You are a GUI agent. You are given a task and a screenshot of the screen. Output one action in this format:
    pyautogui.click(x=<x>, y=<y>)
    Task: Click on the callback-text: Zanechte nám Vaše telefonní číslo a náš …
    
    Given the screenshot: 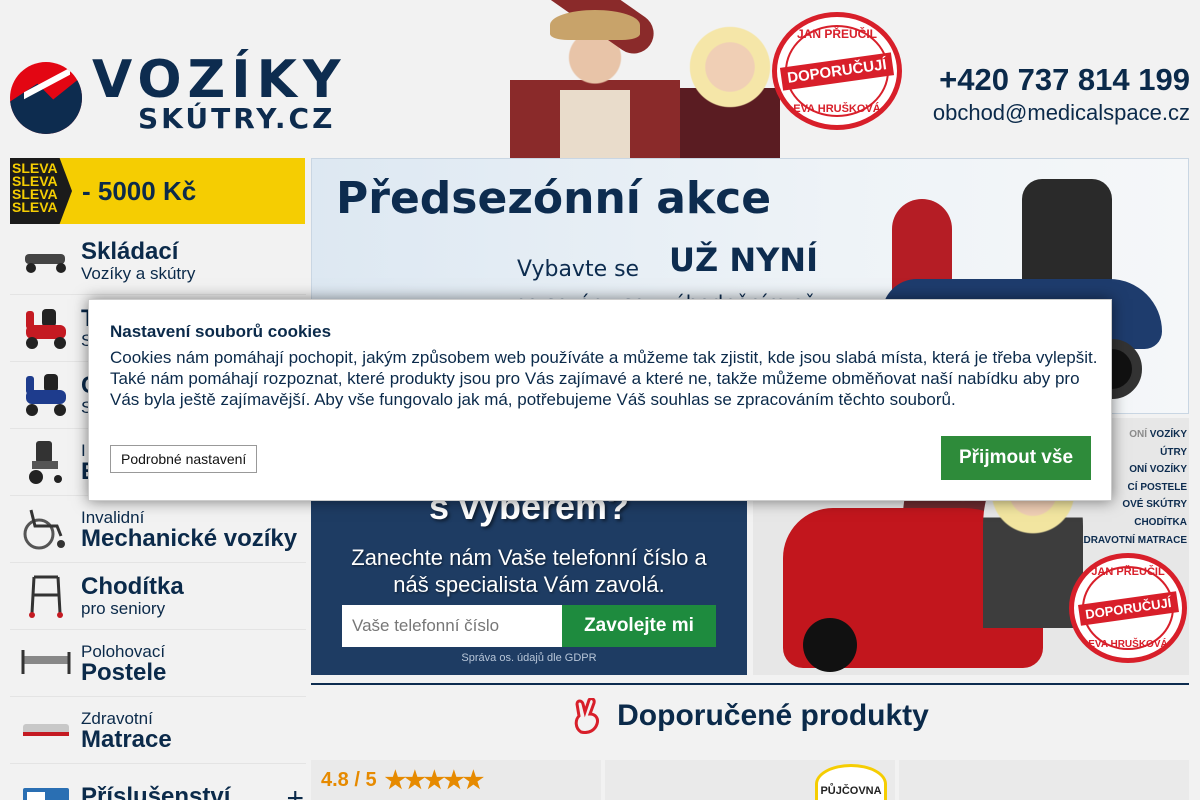 What is the action you would take?
    pyautogui.click(x=529, y=571)
    